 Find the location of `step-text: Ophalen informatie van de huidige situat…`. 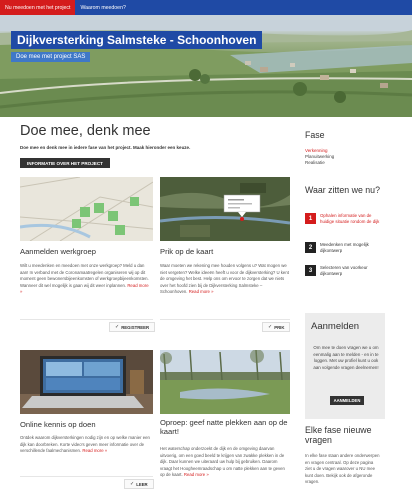

step-text: Ophalen informatie van de huidige situat… is located at coordinates (350, 218).